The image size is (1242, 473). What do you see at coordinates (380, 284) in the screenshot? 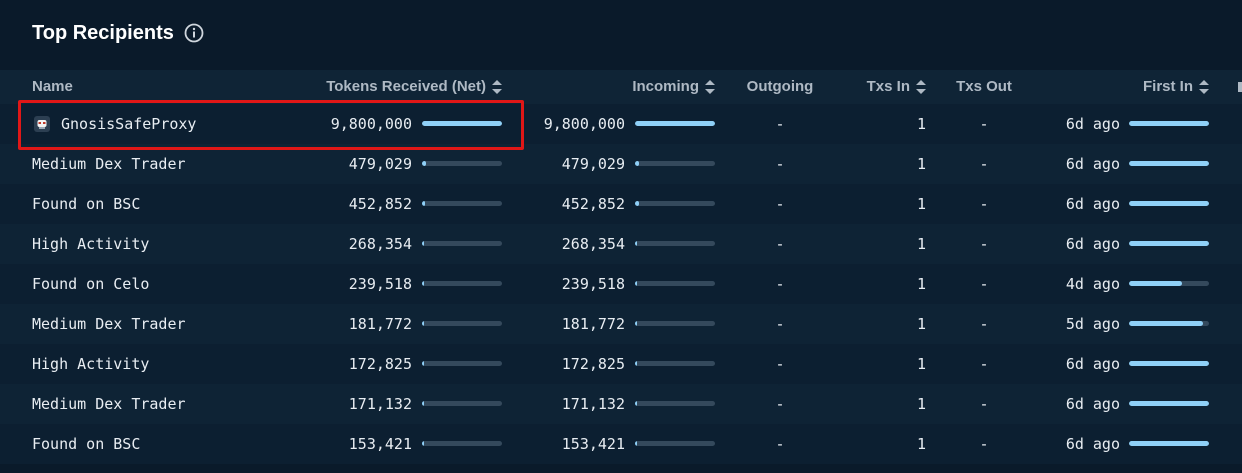
I see `tokens-received-value: 239,518` at bounding box center [380, 284].